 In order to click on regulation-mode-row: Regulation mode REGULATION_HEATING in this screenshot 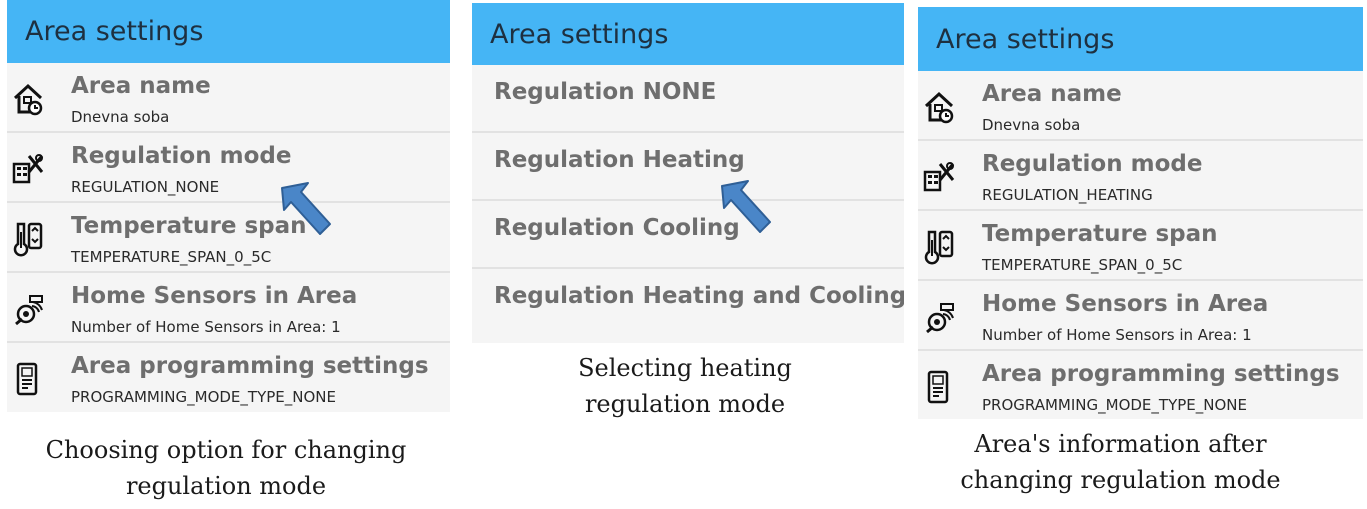, I will do `click(1140, 176)`.